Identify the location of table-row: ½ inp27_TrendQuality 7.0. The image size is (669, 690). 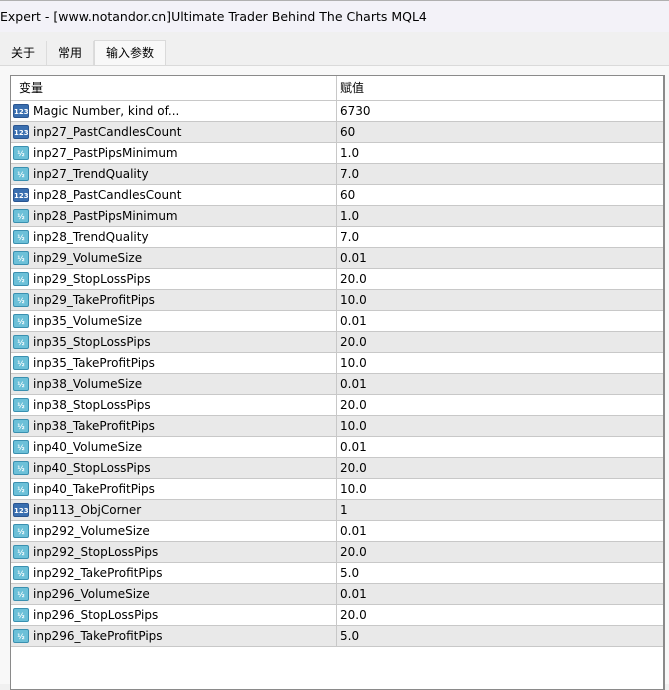
(337, 174).